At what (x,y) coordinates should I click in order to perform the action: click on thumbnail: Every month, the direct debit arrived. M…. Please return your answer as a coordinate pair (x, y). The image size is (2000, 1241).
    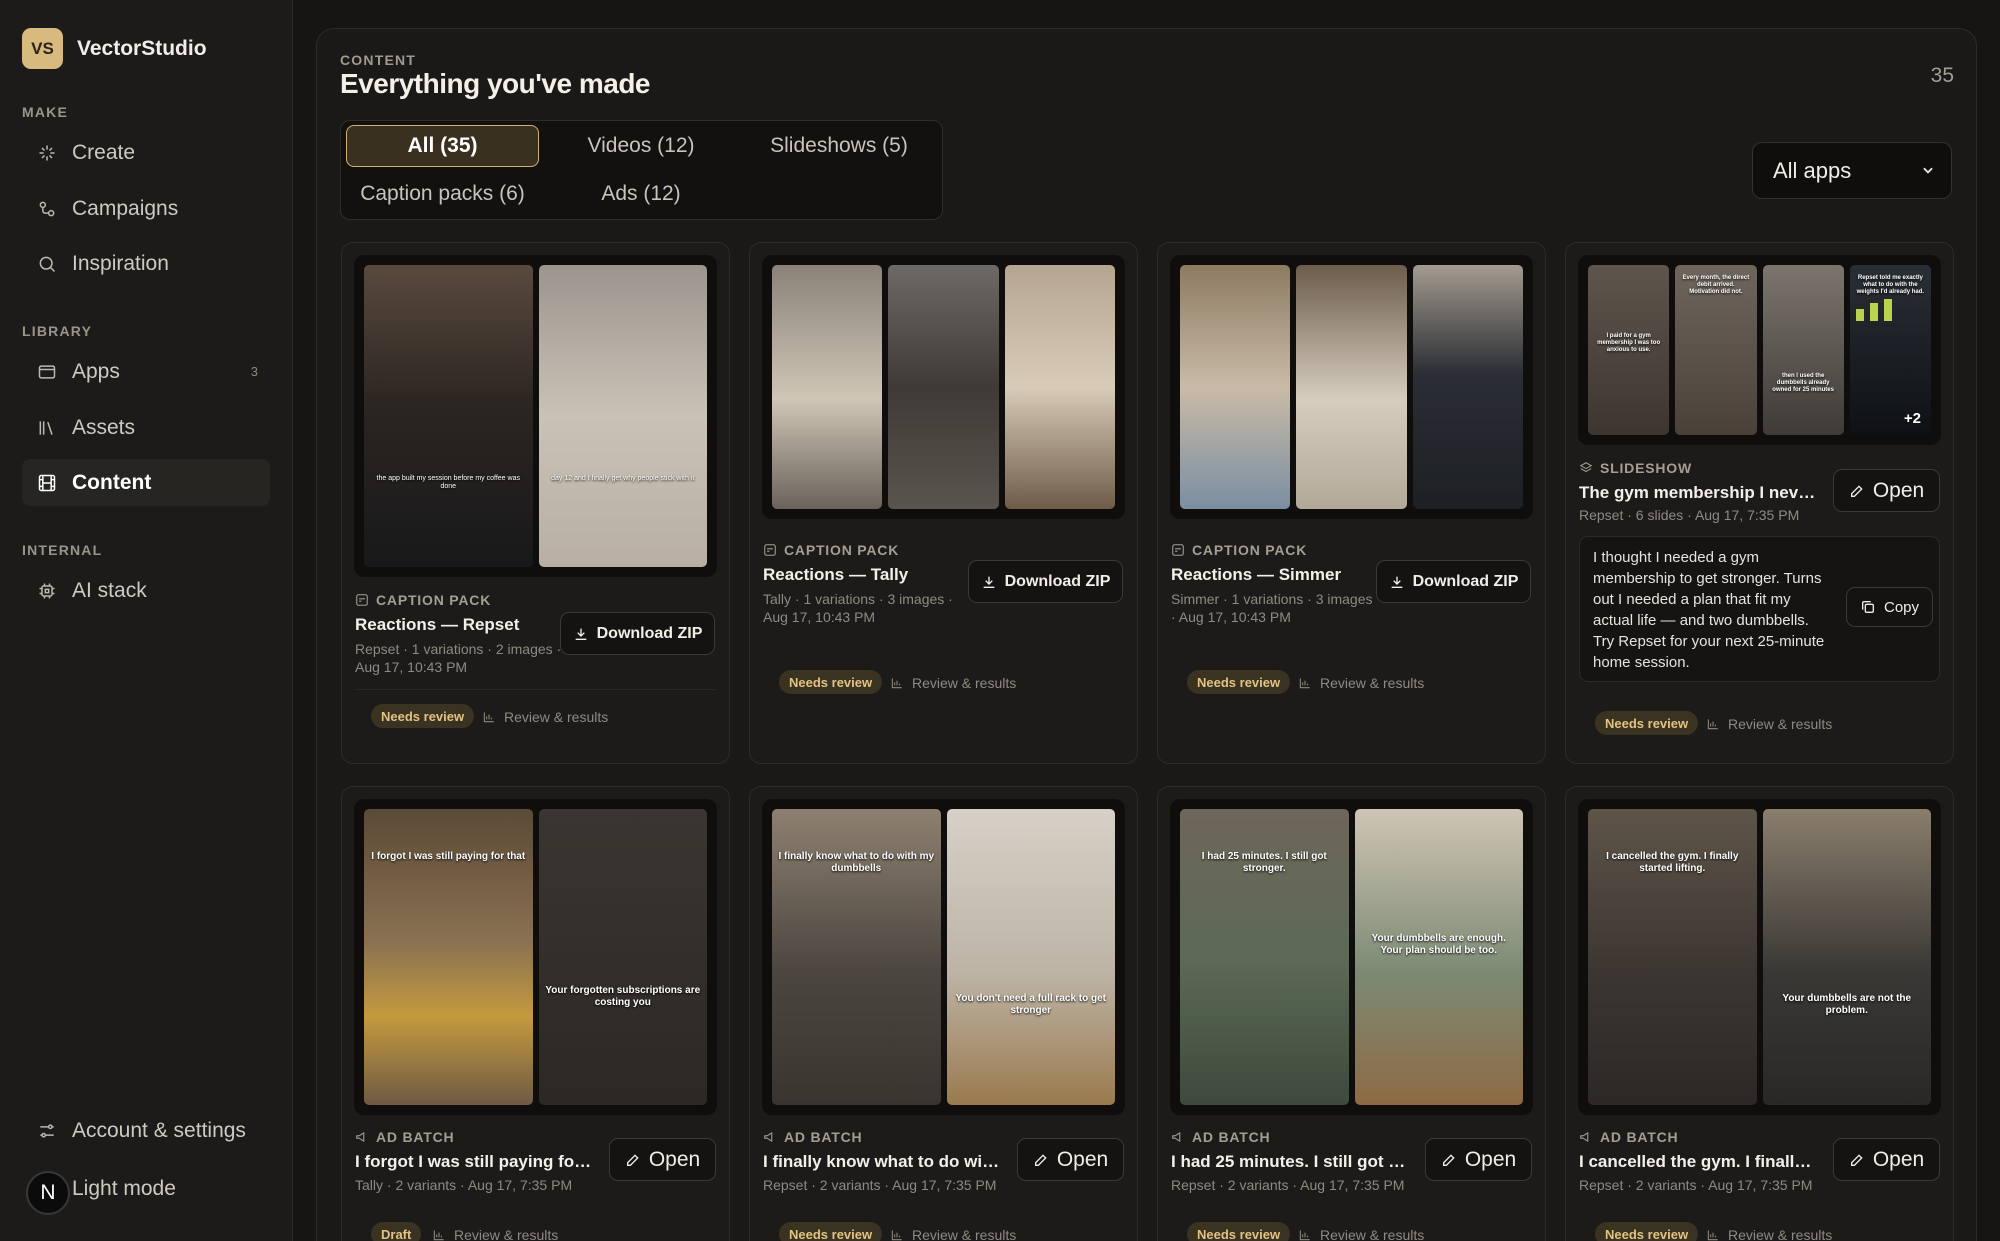
    Looking at the image, I should click on (1716, 350).